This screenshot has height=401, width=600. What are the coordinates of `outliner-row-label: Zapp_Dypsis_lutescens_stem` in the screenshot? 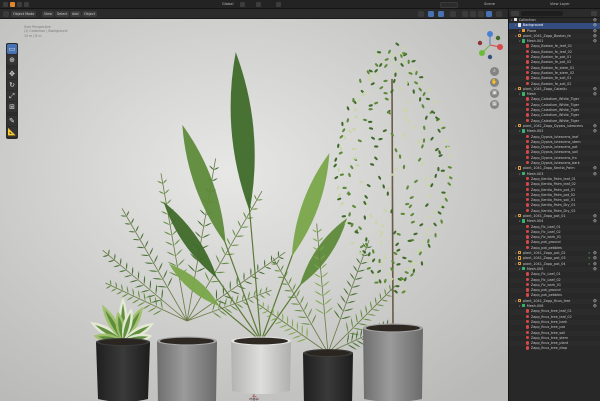 It's located at (555, 141).